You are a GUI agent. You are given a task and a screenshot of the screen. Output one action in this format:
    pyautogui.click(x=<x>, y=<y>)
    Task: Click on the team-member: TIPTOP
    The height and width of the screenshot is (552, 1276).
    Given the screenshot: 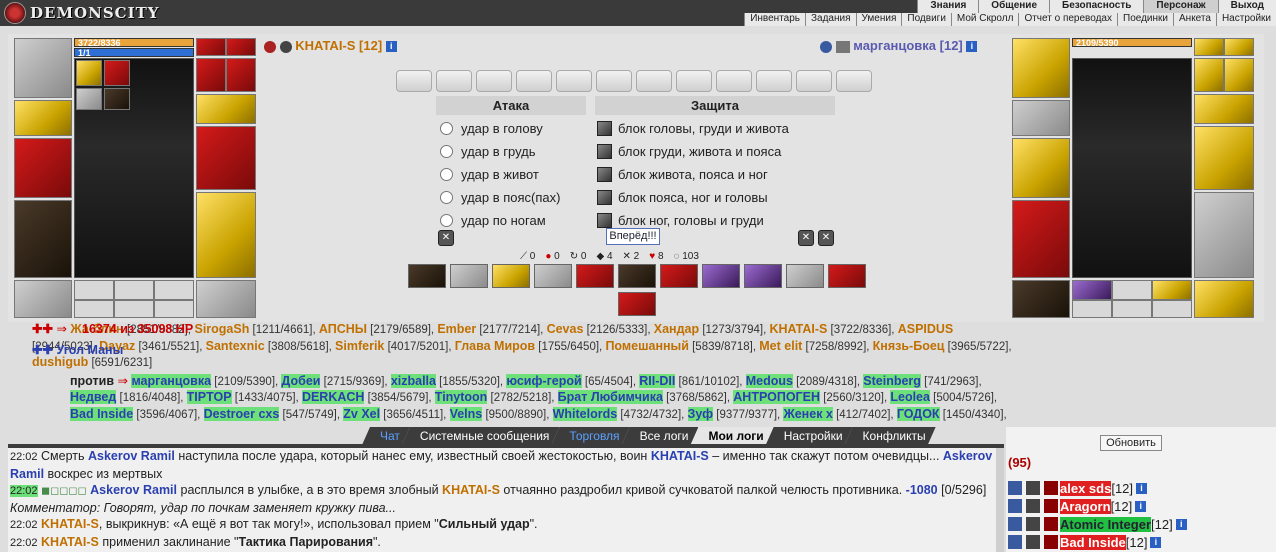 What is the action you would take?
    pyautogui.click(x=209, y=397)
    